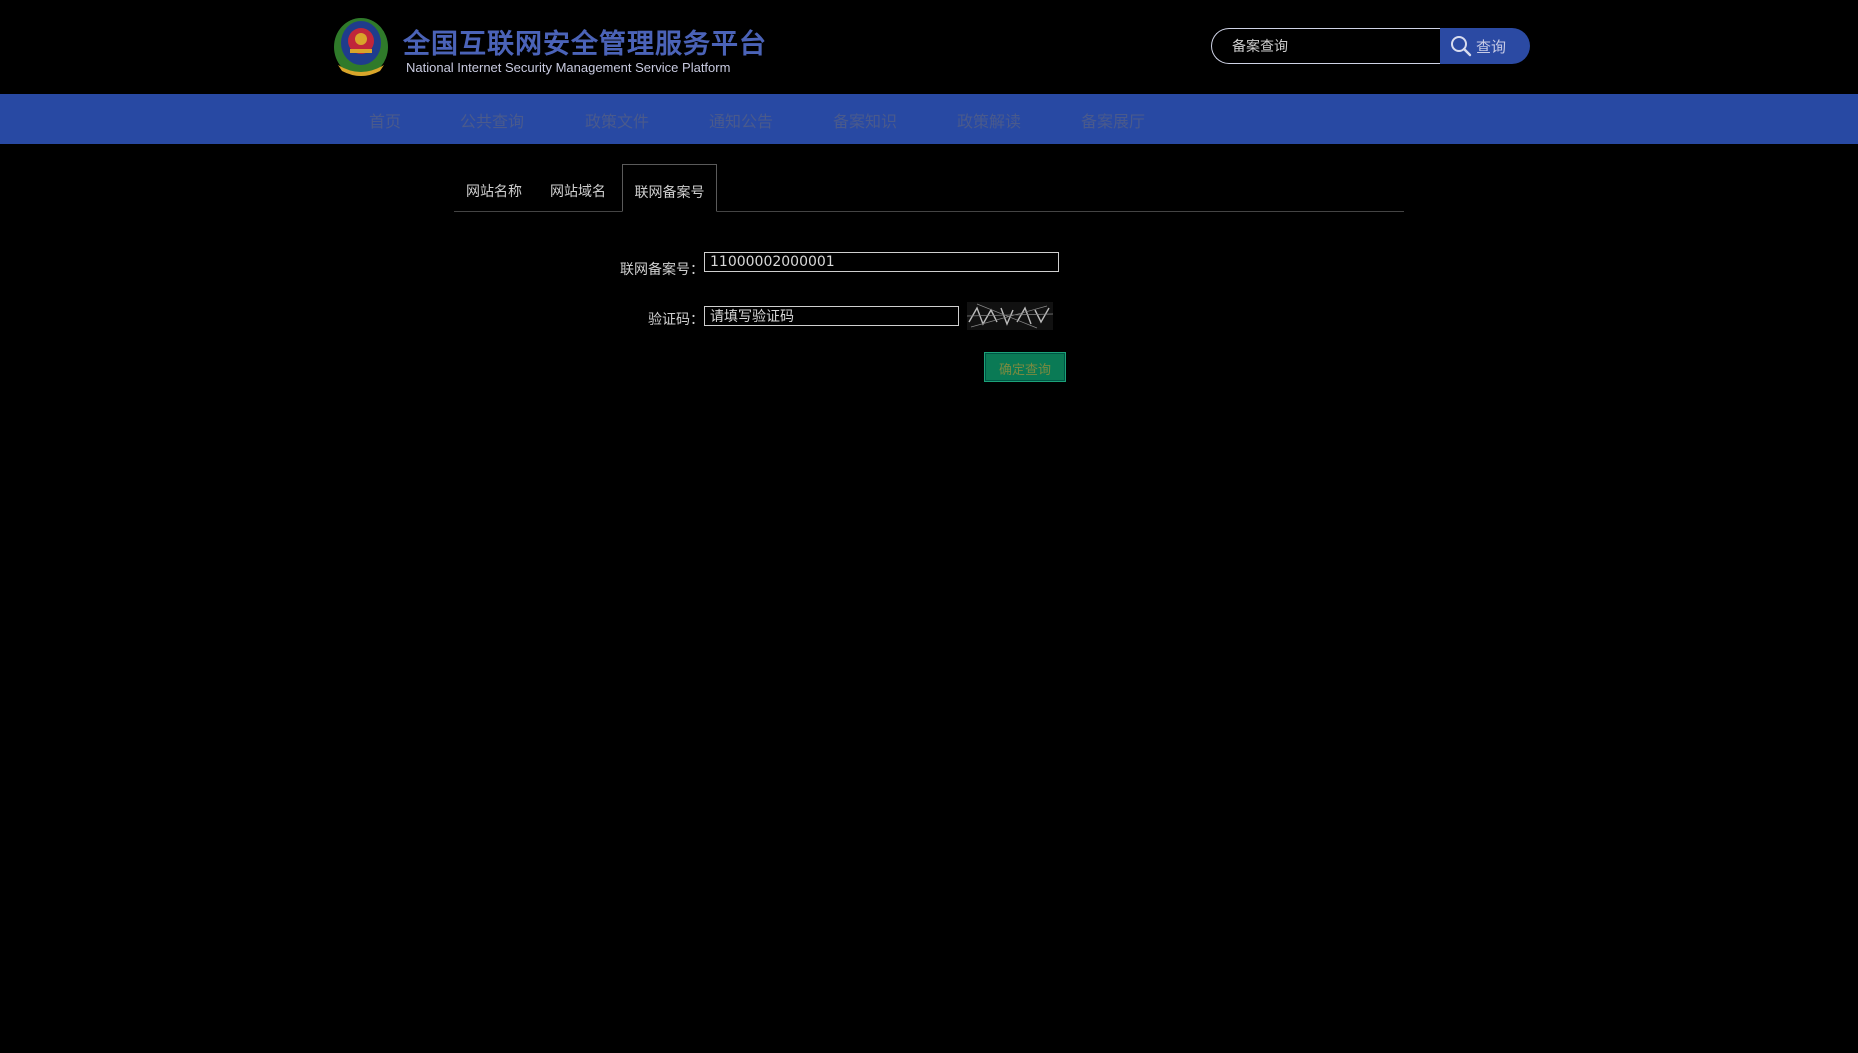  Describe the element at coordinates (669, 188) in the screenshot. I see `tab-record-number: 联网备案号` at that location.